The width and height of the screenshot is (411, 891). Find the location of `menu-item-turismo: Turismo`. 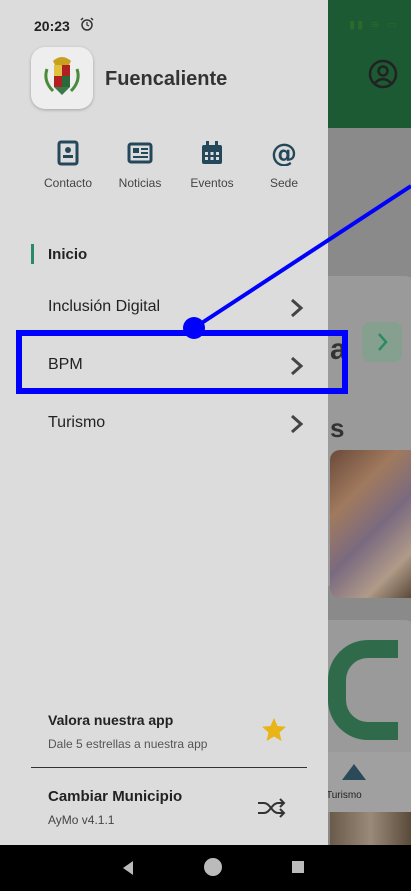

menu-item-turismo: Turismo is located at coordinates (164, 424).